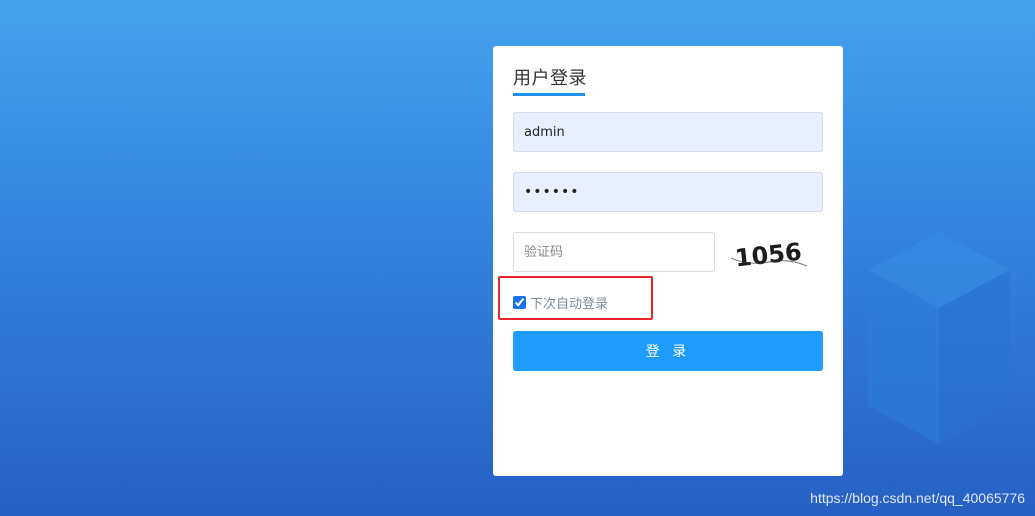 The width and height of the screenshot is (1035, 516). I want to click on remember-me-option: 下次自动登录, so click(560, 302).